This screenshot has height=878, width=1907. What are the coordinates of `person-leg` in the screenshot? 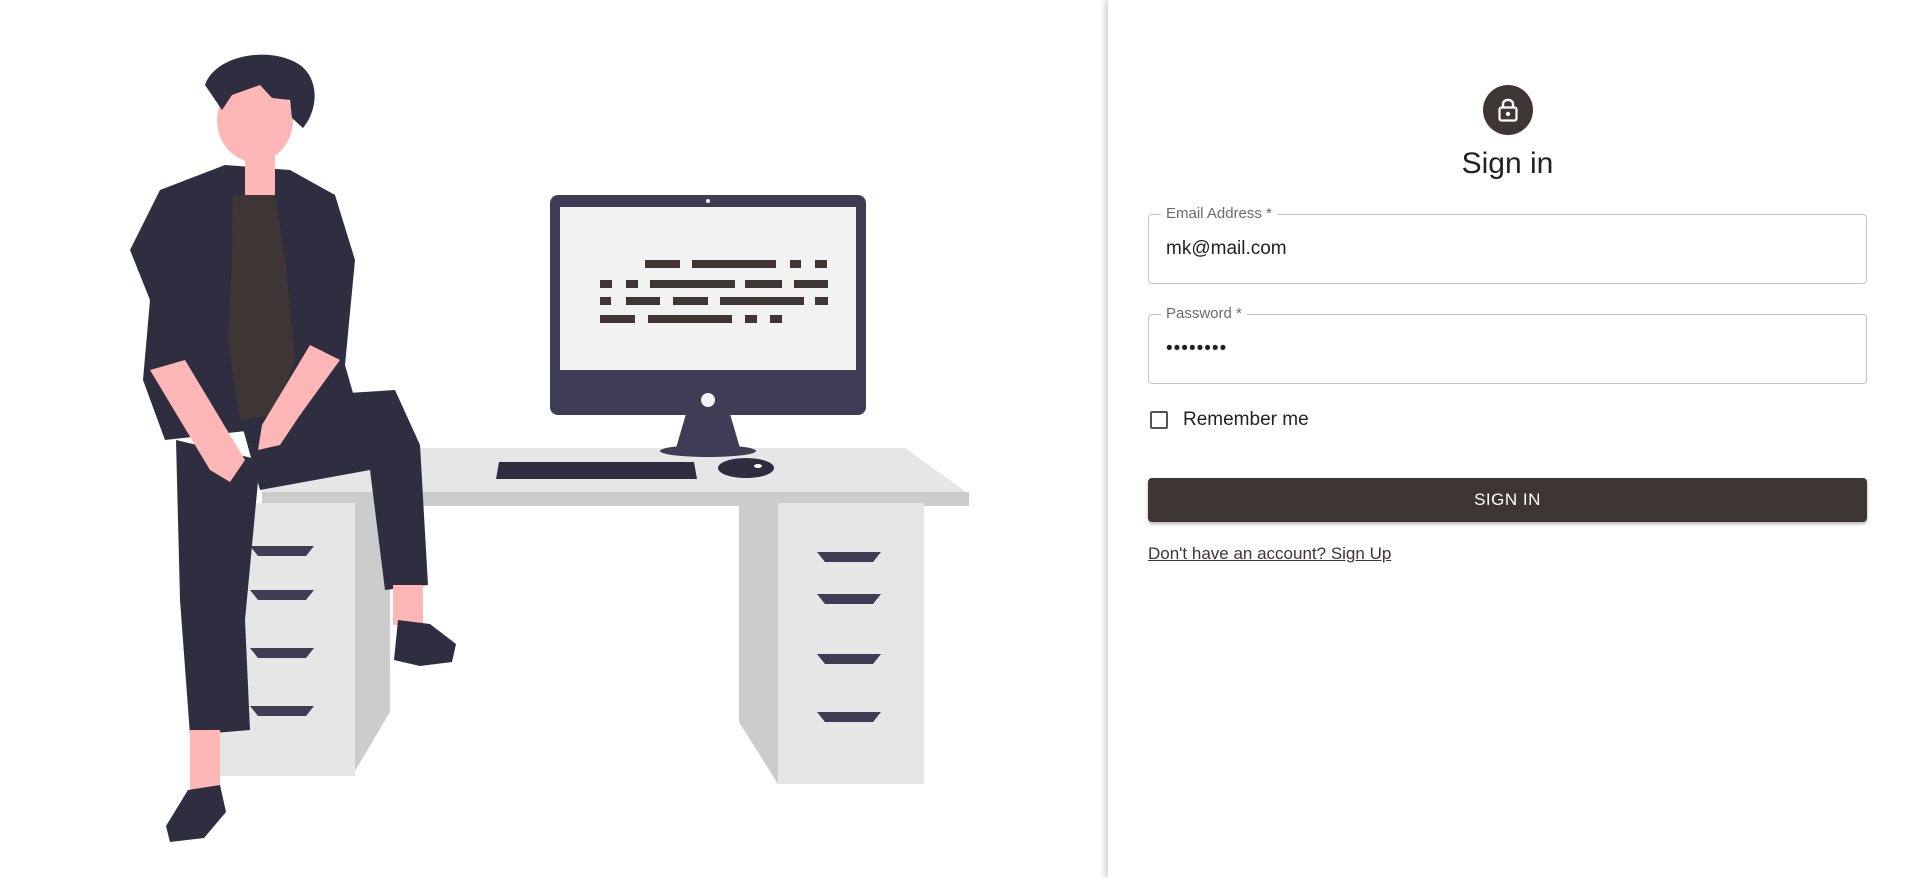 It's located at (218, 587).